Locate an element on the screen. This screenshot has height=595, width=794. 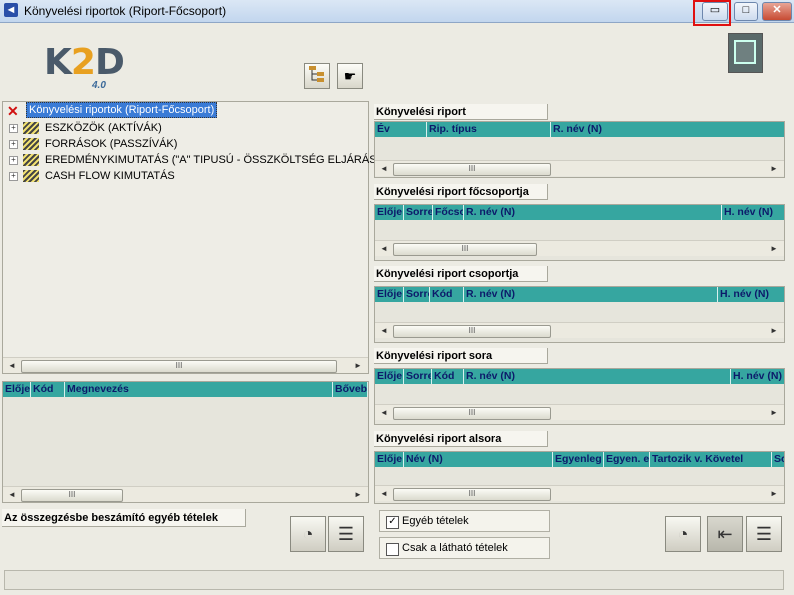
list-right-button: ☰ is located at coordinates (764, 534).